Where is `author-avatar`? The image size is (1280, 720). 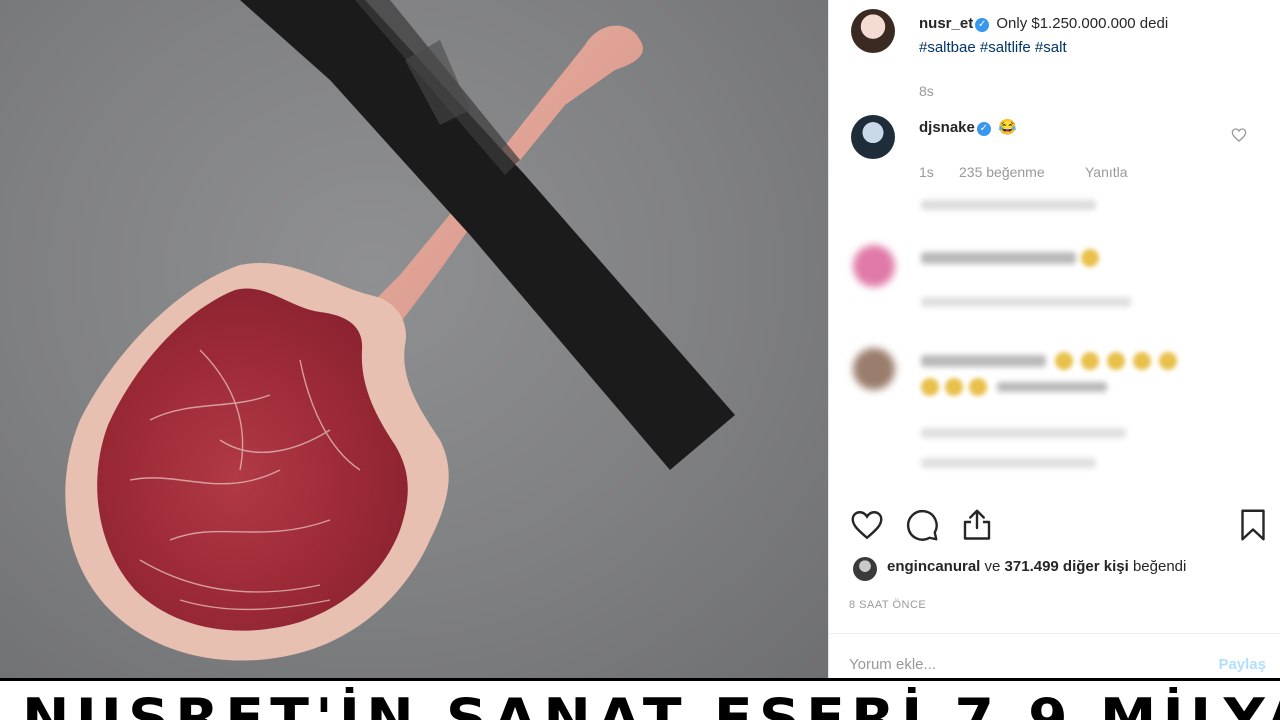 author-avatar is located at coordinates (873, 31).